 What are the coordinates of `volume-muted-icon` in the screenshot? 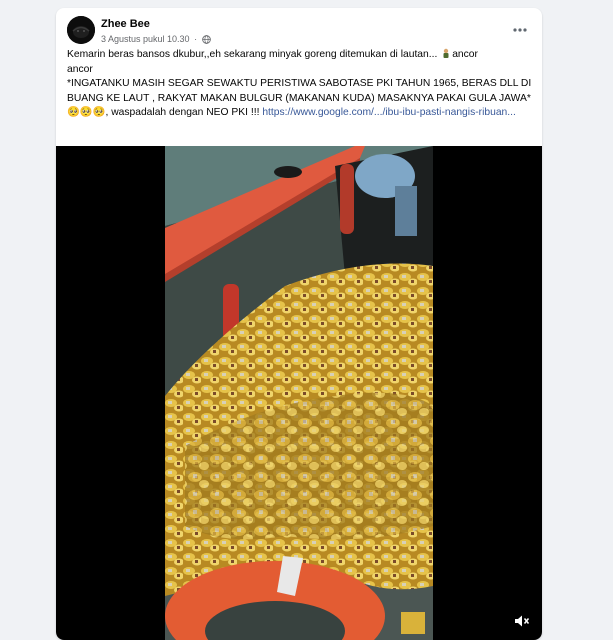 It's located at (522, 623).